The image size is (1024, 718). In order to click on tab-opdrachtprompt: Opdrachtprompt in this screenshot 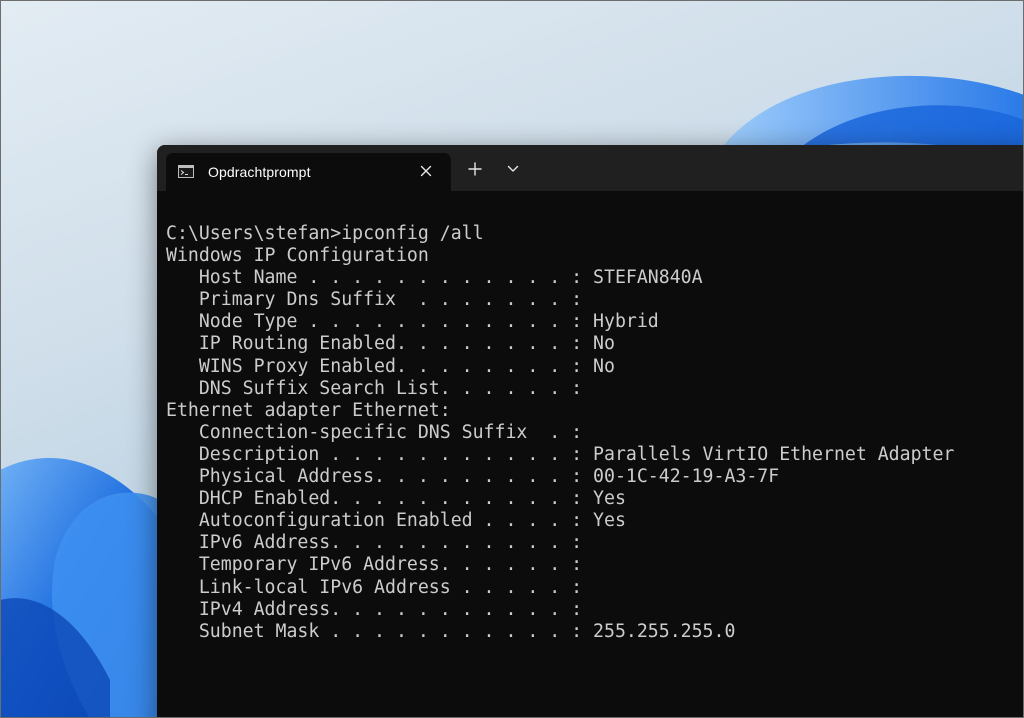, I will do `click(308, 172)`.